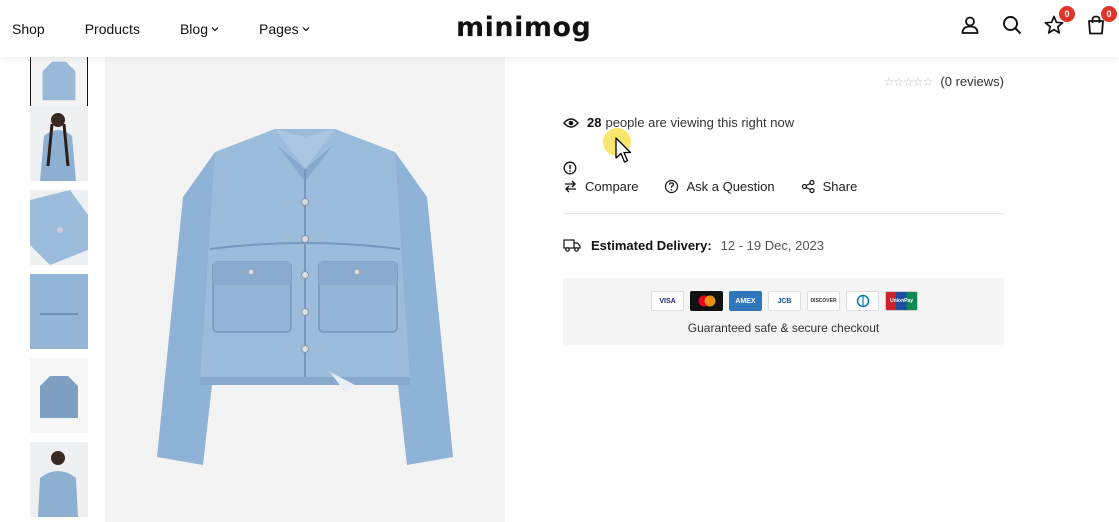 This screenshot has height=522, width=1119. Describe the element at coordinates (972, 81) in the screenshot. I see `reviews-count: (0 reviews)` at that location.